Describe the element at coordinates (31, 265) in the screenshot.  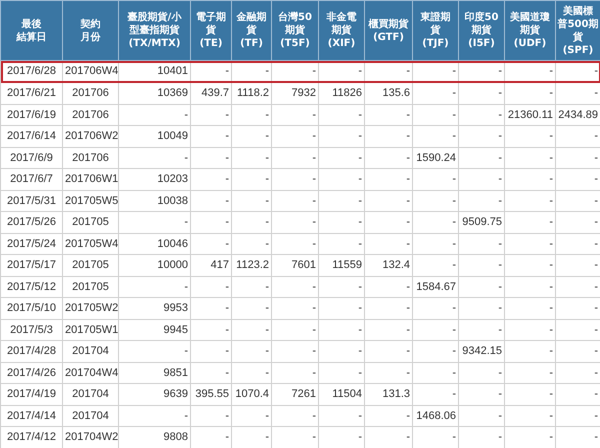
I see `table-cell: 2017/5/17` at that location.